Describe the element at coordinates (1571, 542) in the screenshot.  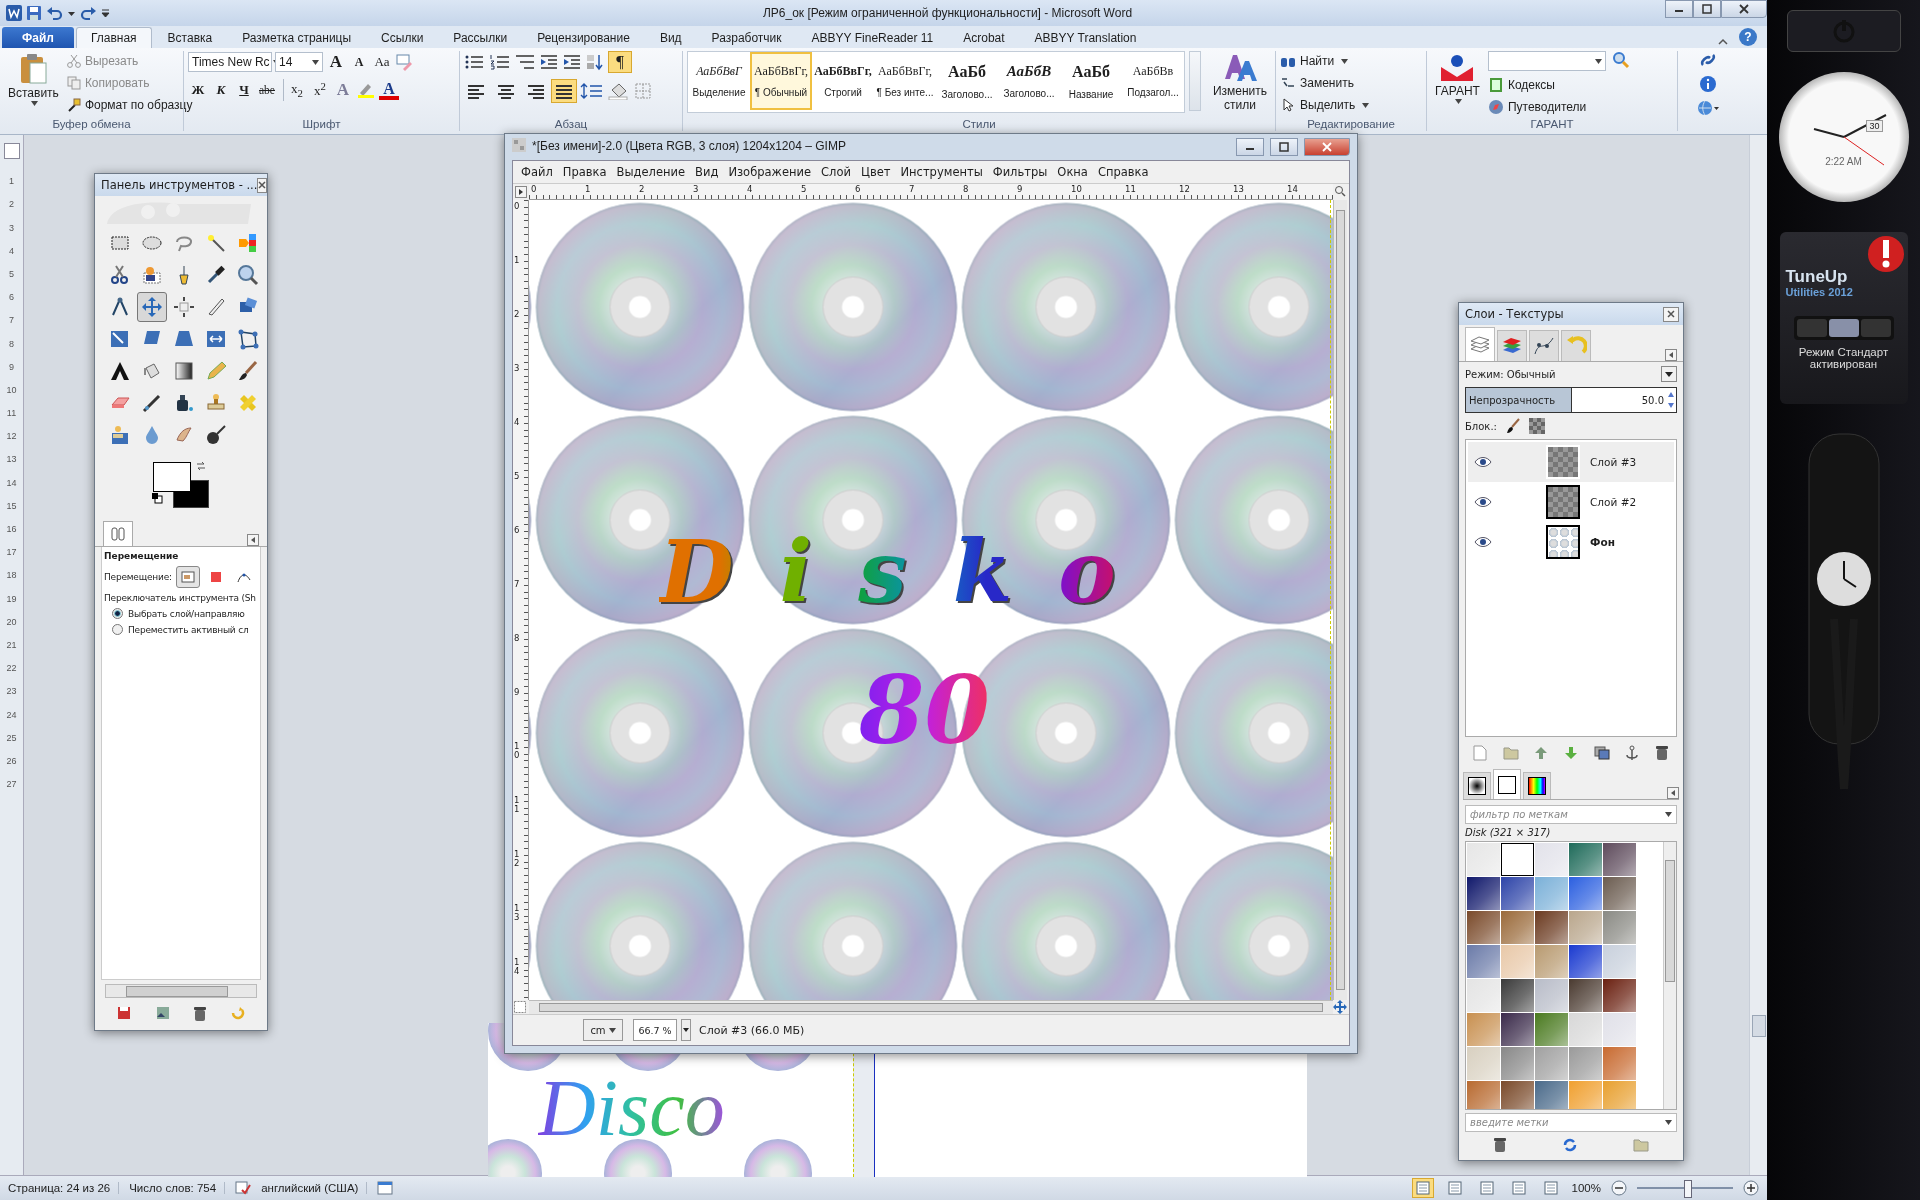
I see `layer-row: Фон` at that location.